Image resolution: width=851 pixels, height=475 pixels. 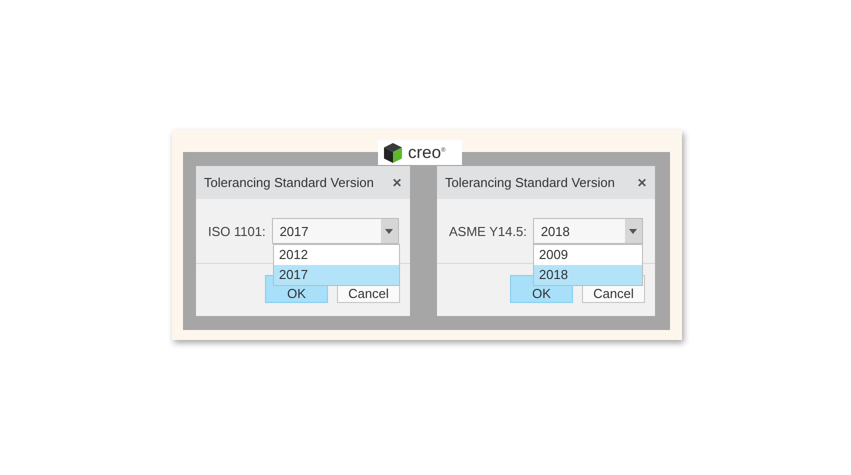 I want to click on logo-text: creo$^{®}$, so click(x=427, y=152).